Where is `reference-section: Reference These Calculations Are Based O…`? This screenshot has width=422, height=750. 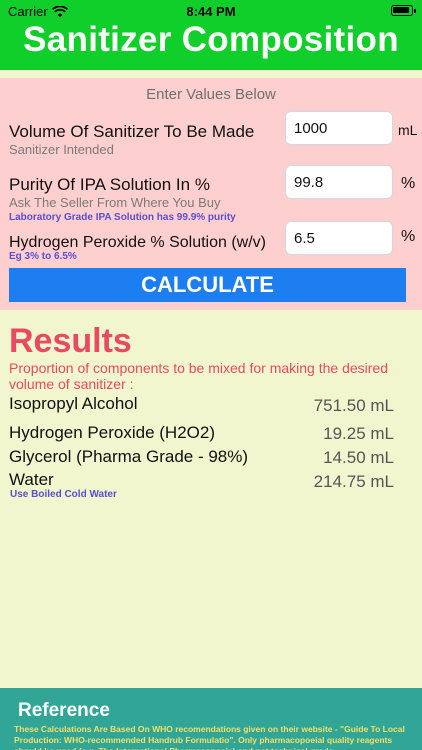
reference-section: Reference These Calculations Are Based O… is located at coordinates (211, 719).